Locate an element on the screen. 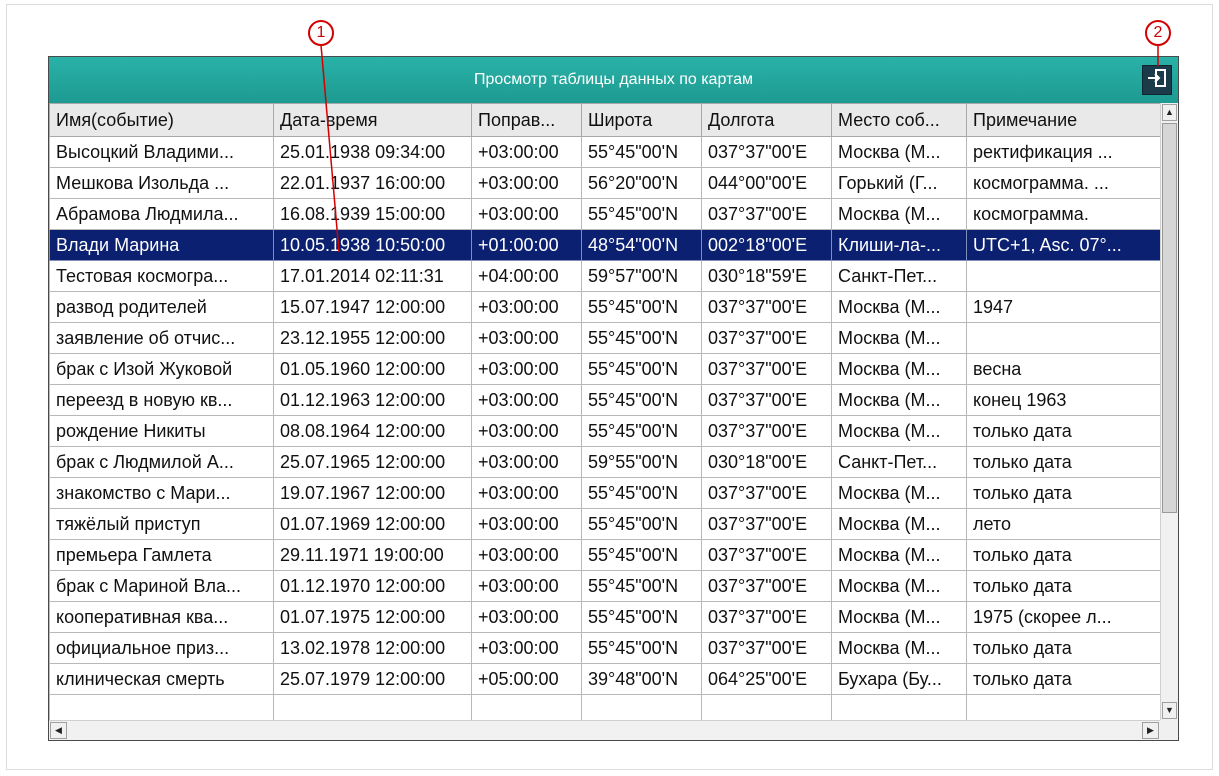 The image size is (1219, 776). horizontal-scrollbar: ◀ ▶ is located at coordinates (604, 730).